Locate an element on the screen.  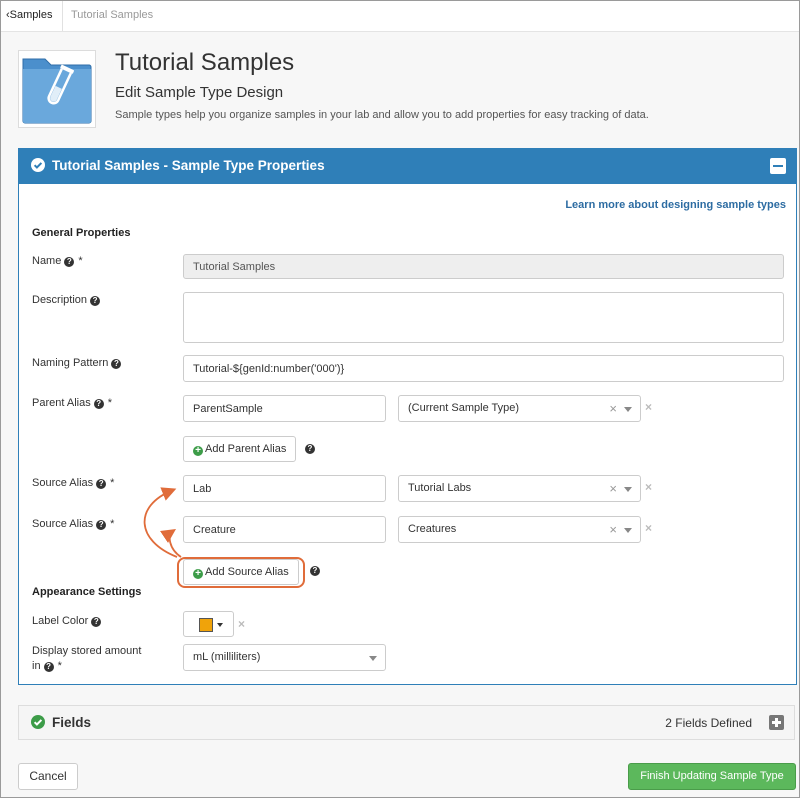
learn-more-link: Learn more about designing sample types is located at coordinates (675, 205).